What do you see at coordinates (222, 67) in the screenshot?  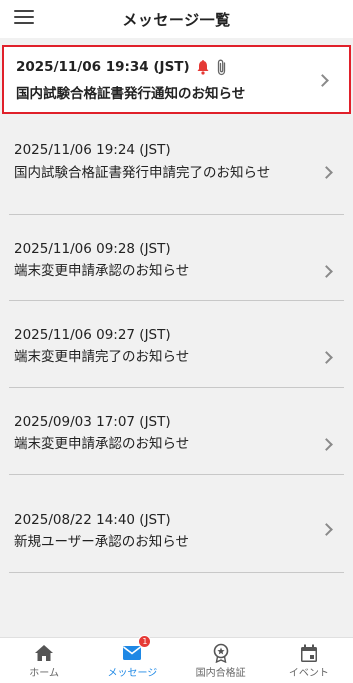 I see `paperclip-icon` at bounding box center [222, 67].